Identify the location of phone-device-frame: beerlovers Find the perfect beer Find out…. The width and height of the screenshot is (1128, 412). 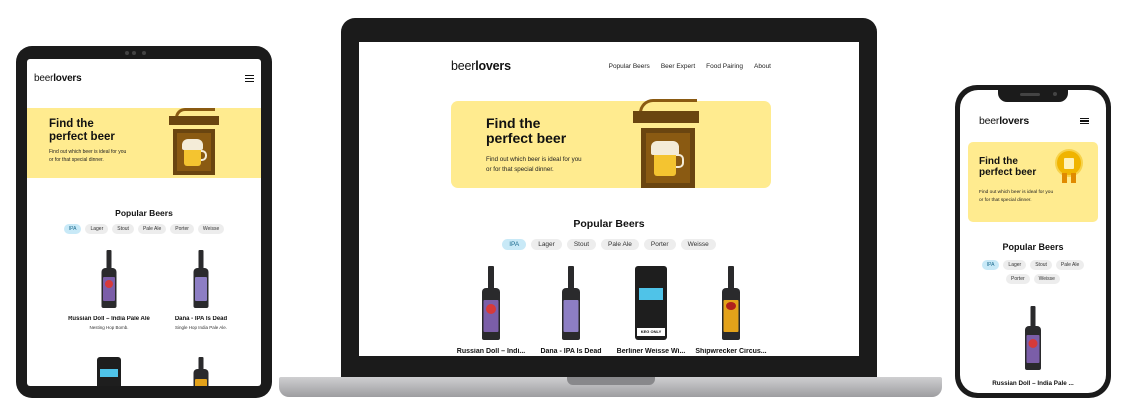
(1033, 241).